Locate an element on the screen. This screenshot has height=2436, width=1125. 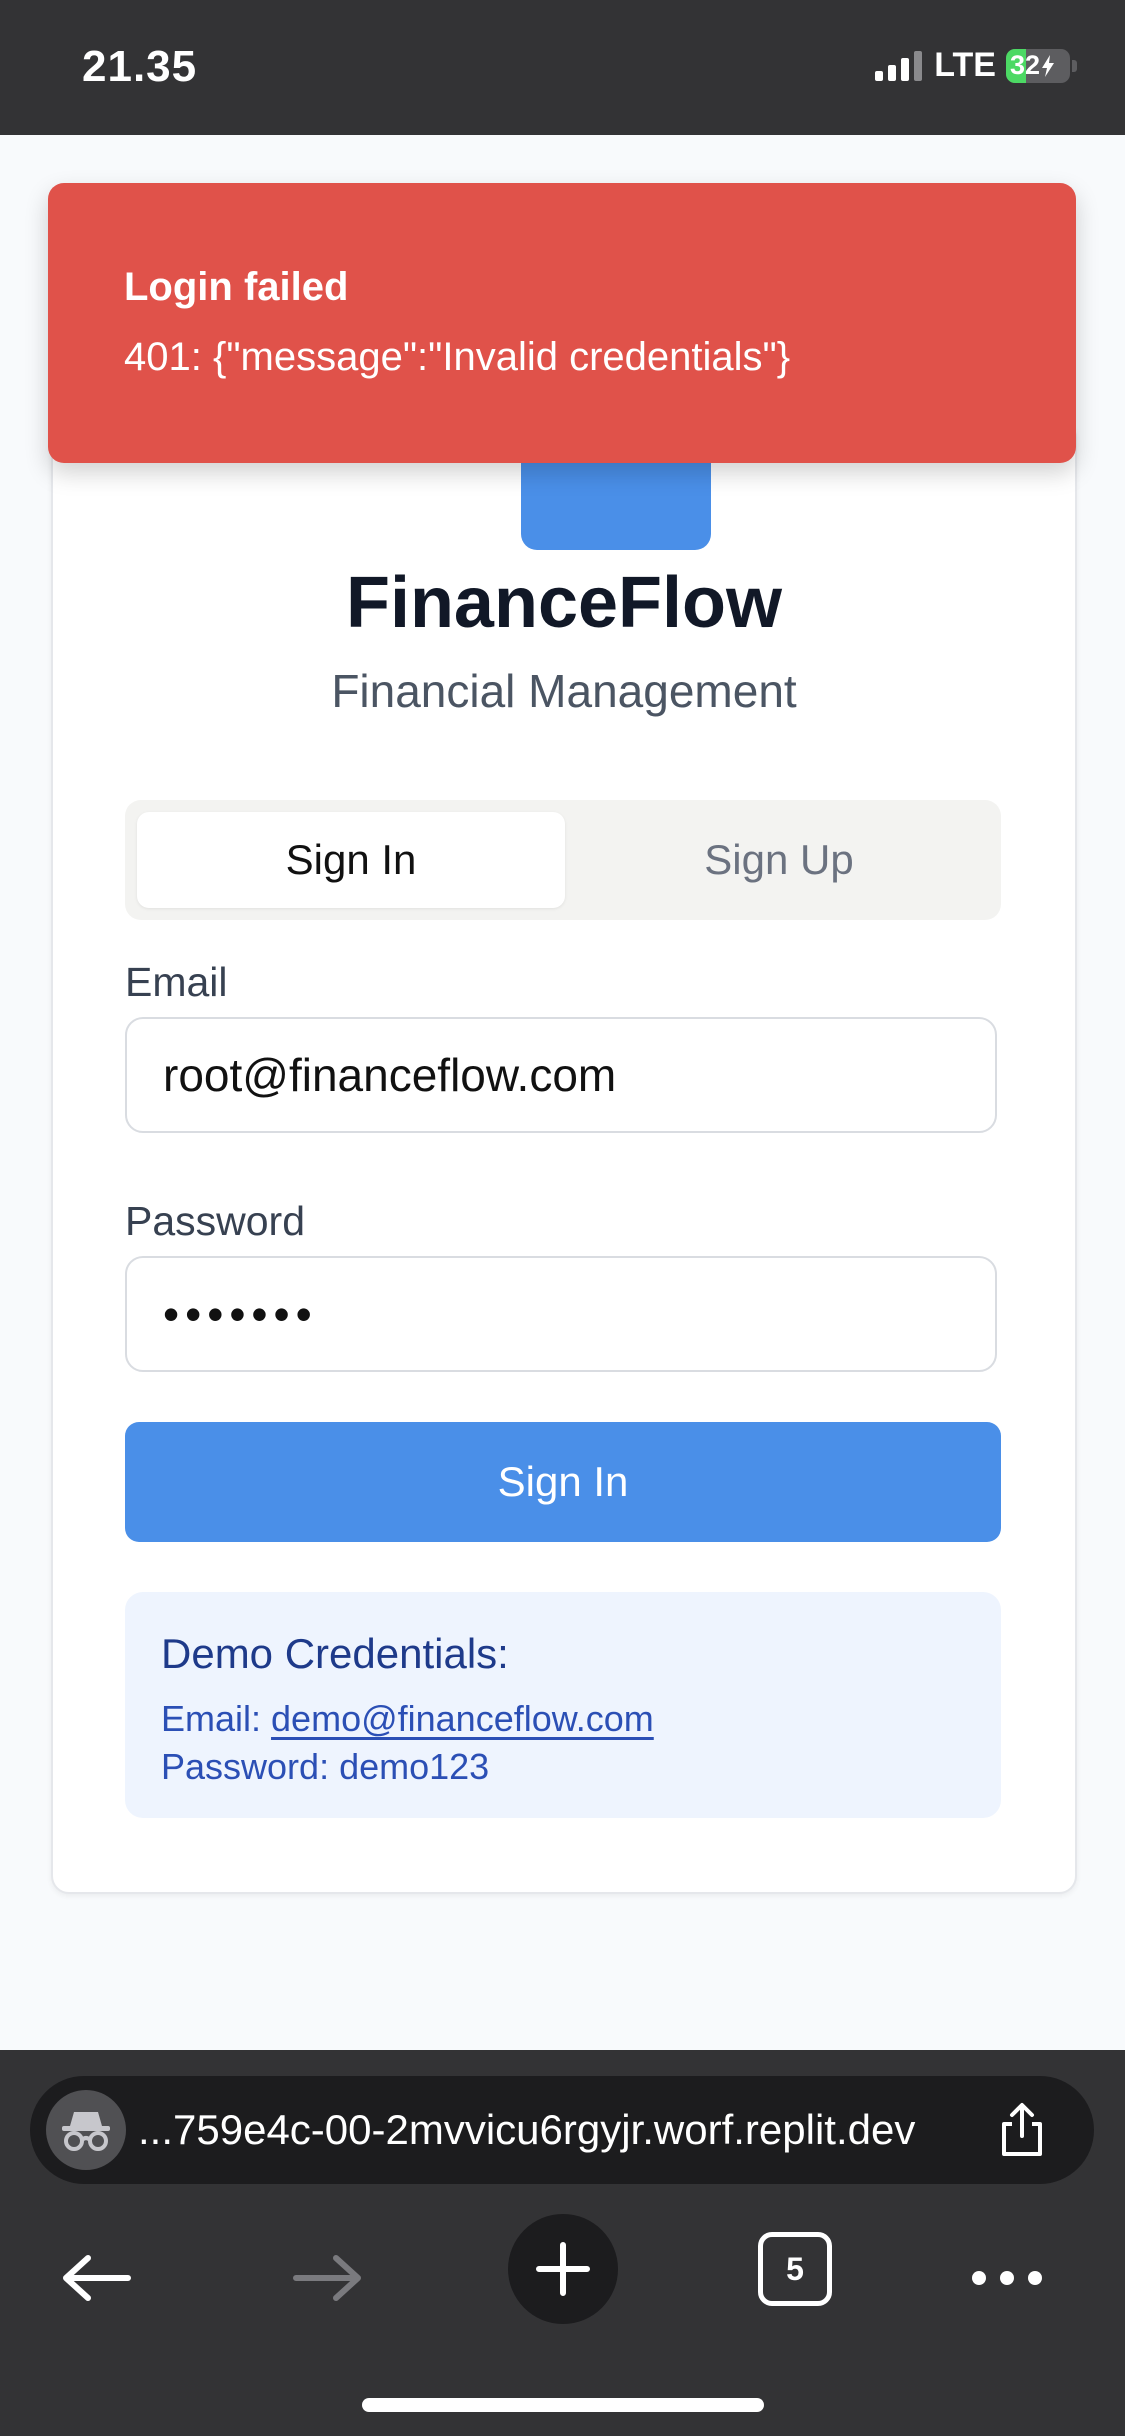
toast-title: Login failed is located at coordinates (236, 287).